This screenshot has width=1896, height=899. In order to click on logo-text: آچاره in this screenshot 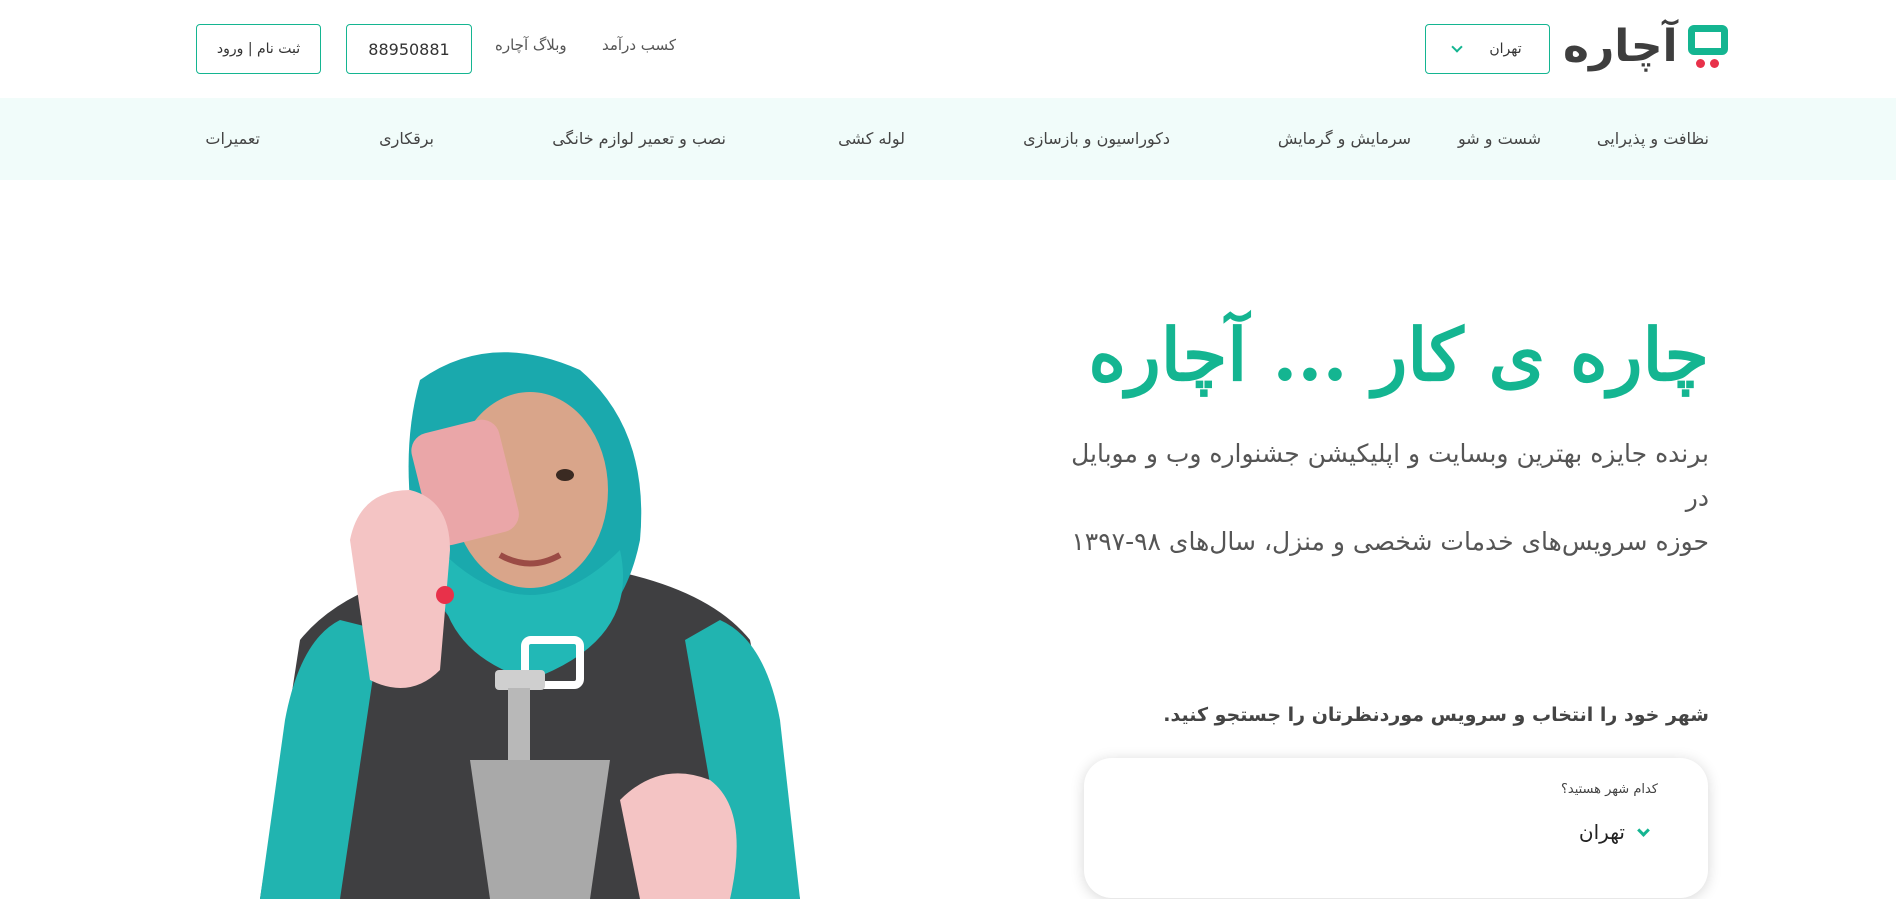, I will do `click(1621, 46)`.